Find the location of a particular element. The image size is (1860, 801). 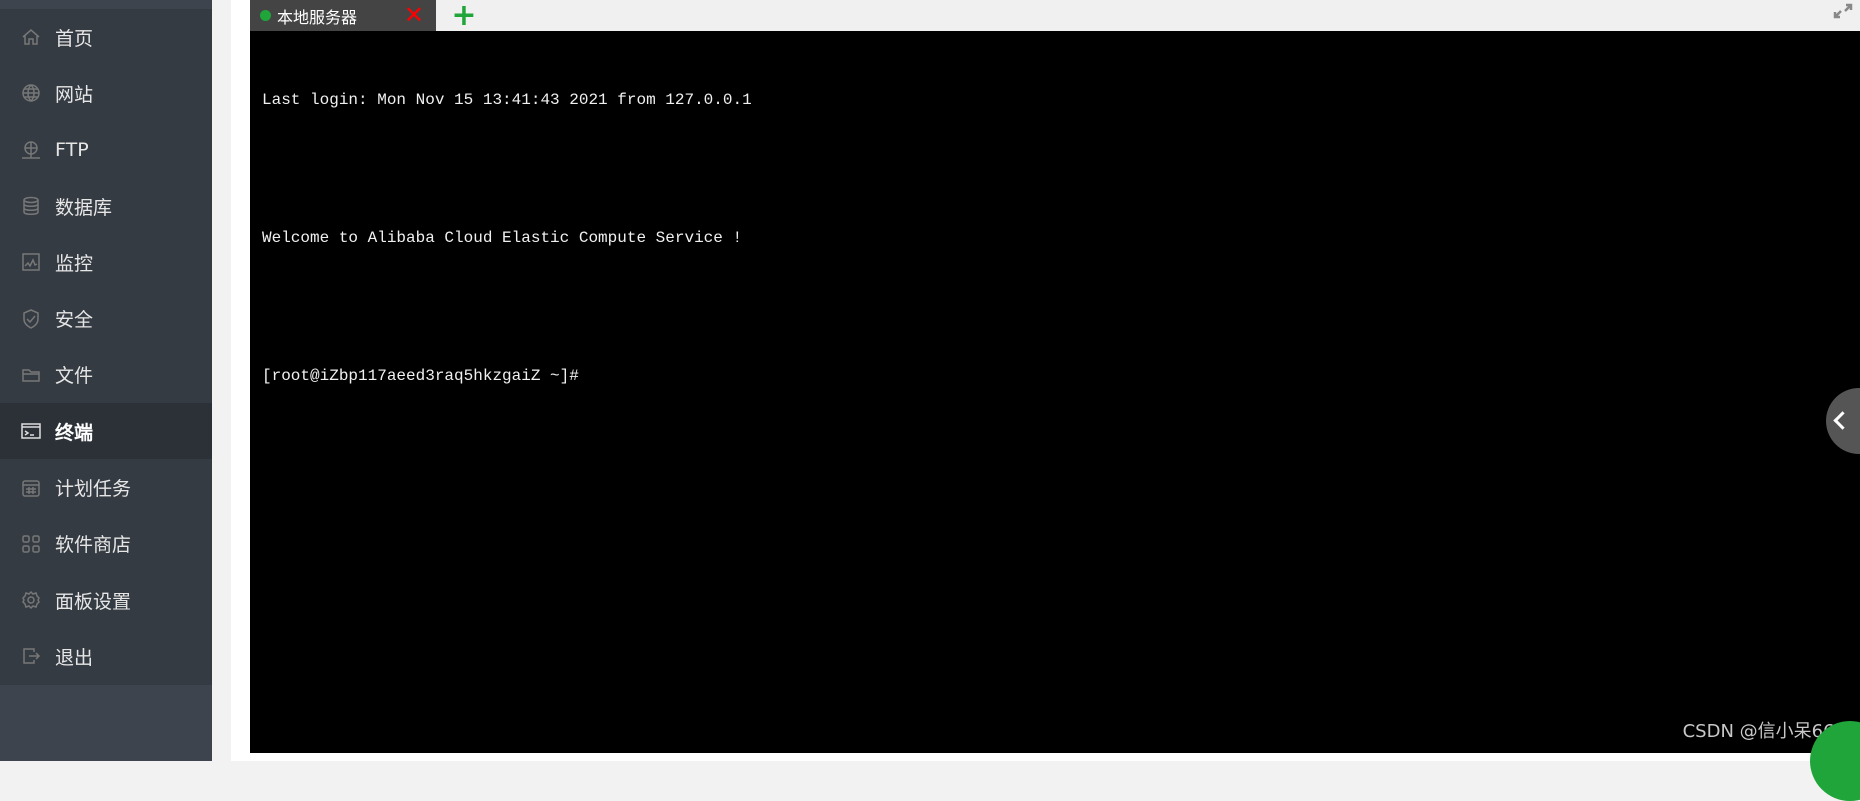

tab-local-server: 本地服务器 ✕ is located at coordinates (343, 15).